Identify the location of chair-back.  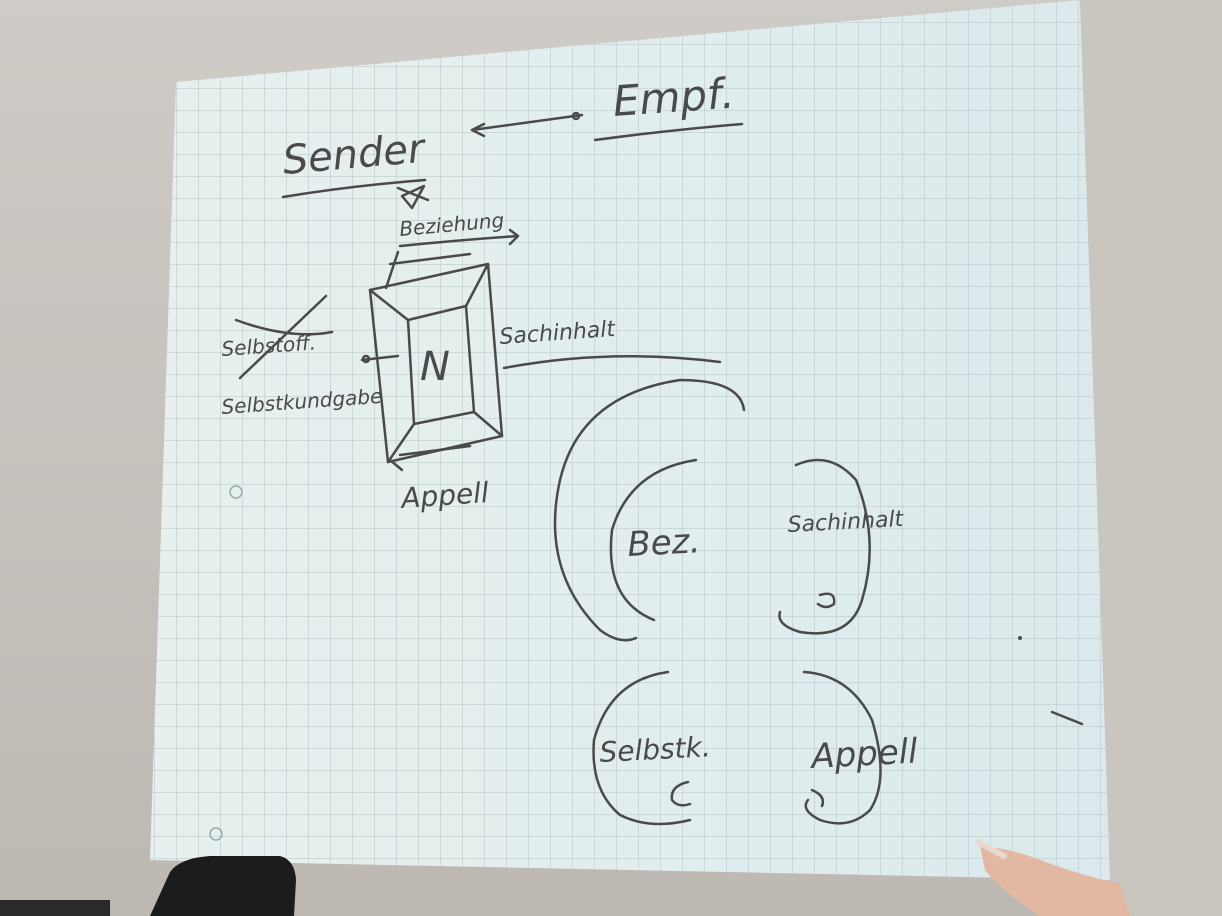
(223, 886).